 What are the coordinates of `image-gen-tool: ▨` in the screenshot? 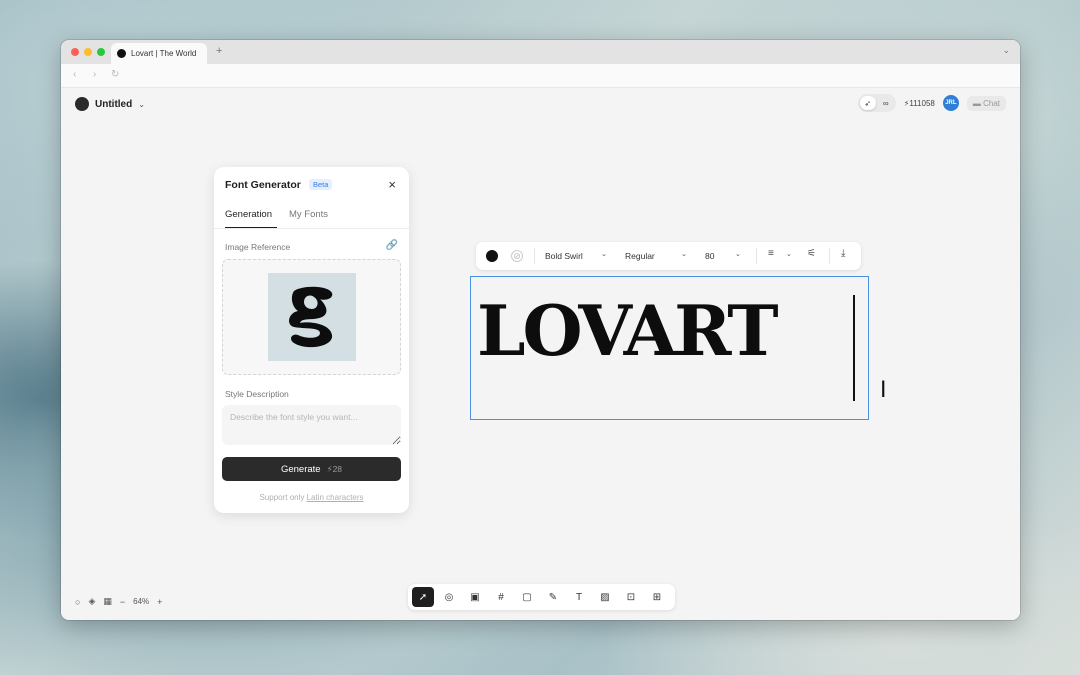 It's located at (605, 597).